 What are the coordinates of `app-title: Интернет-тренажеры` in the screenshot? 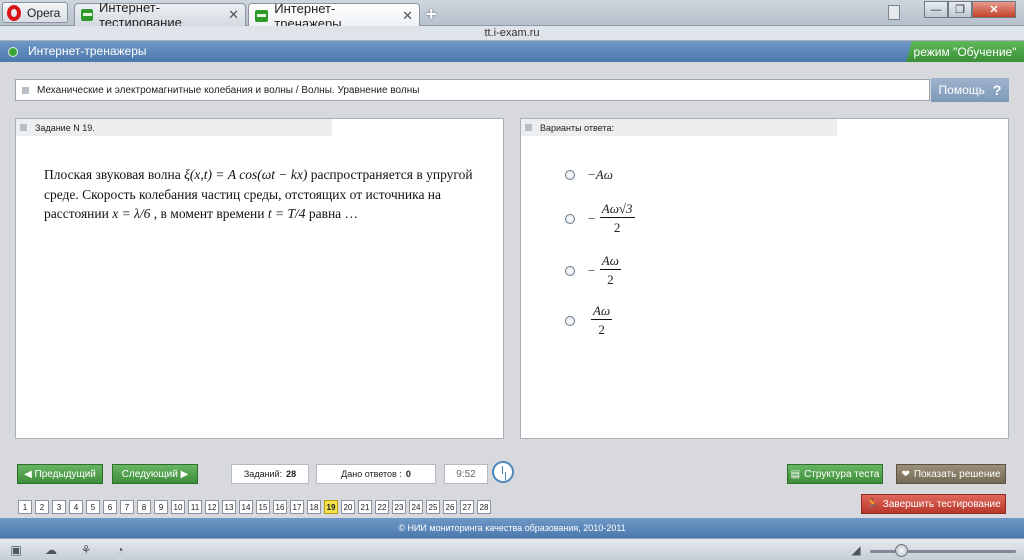 It's located at (87, 51).